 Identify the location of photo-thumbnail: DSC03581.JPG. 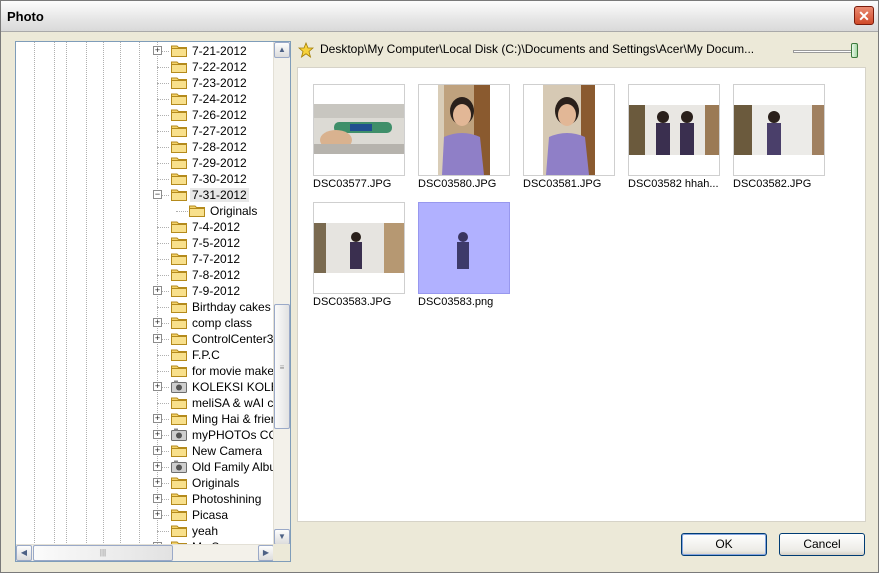
(569, 137).